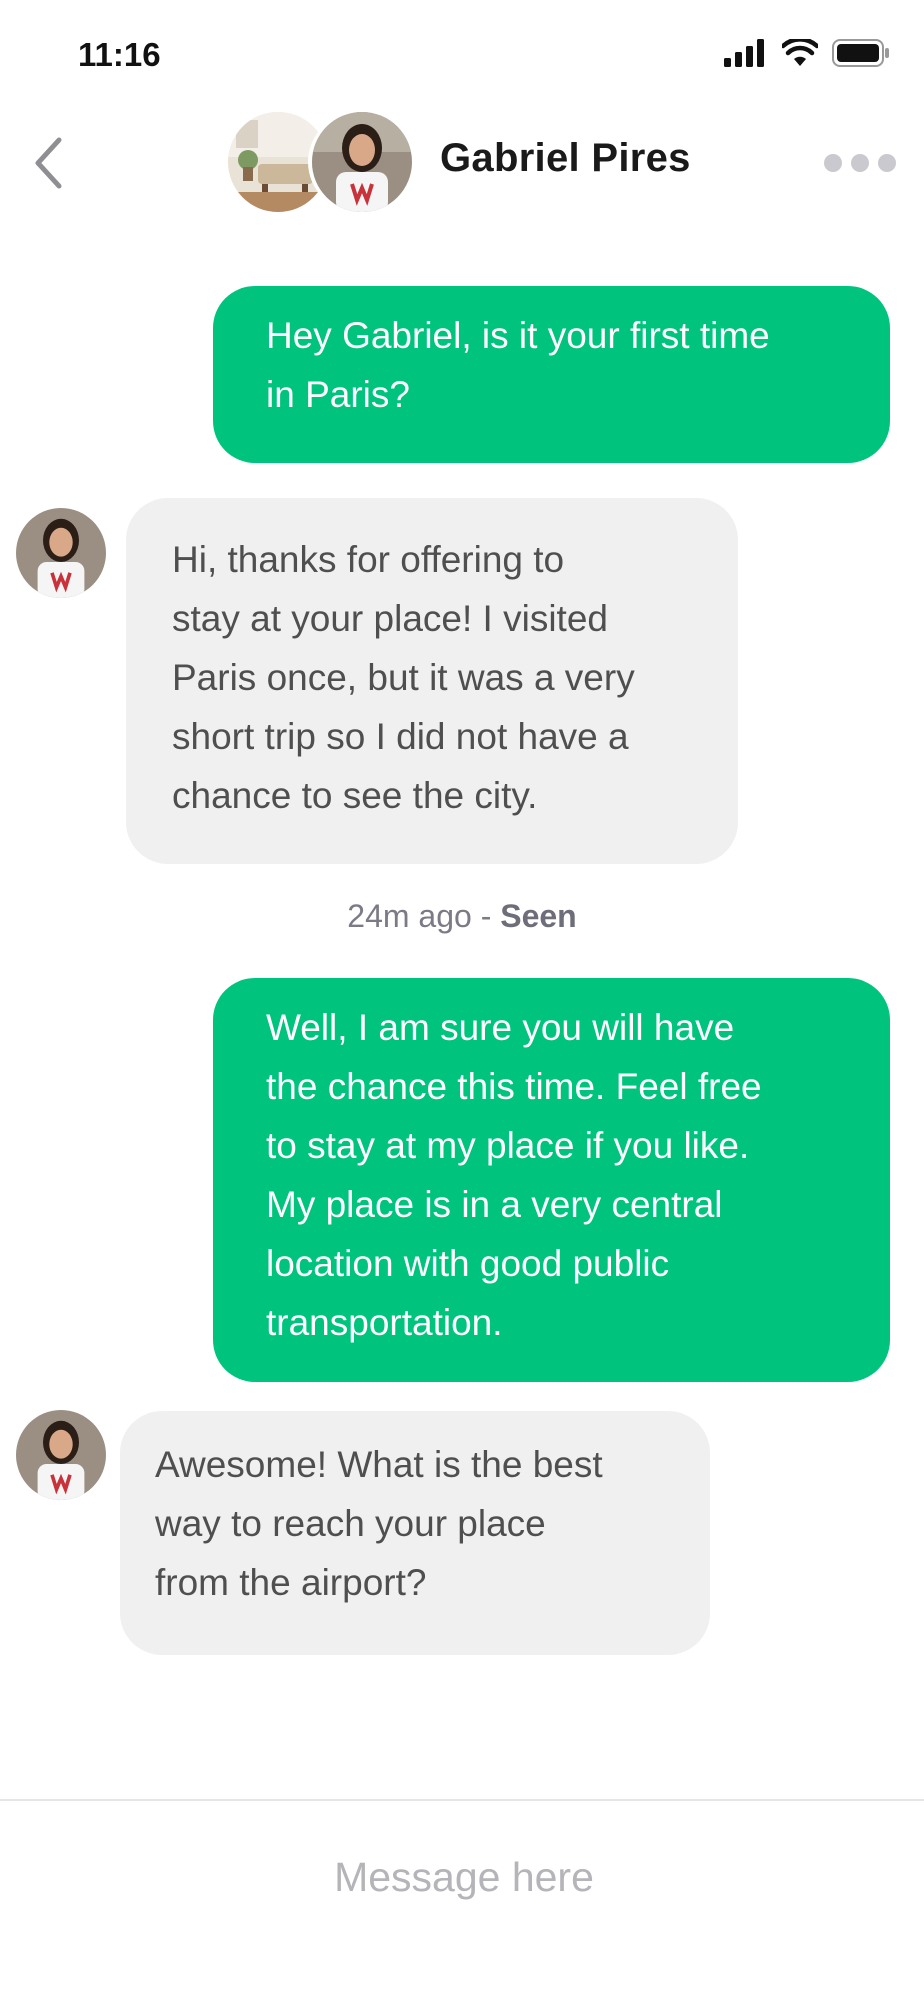 The image size is (924, 2002). What do you see at coordinates (403, 677) in the screenshot?
I see `message-line: Paris once, but it was a very` at bounding box center [403, 677].